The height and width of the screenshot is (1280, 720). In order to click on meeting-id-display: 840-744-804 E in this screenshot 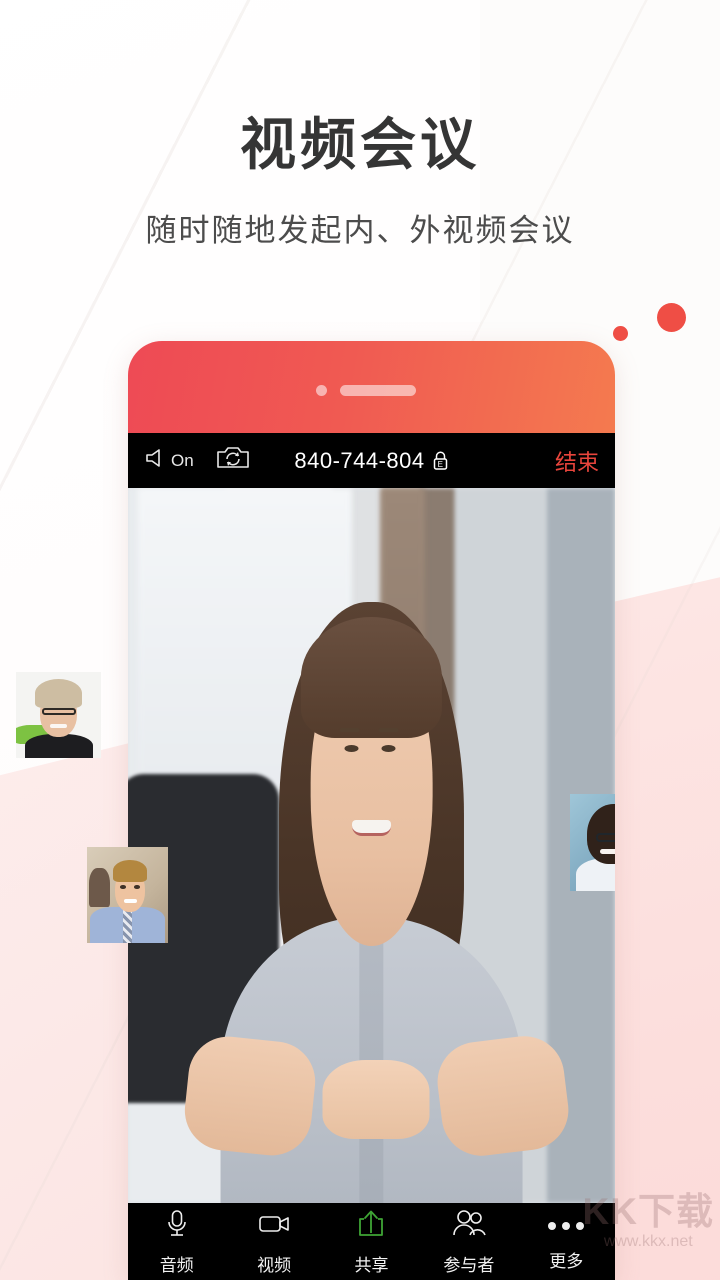, I will do `click(371, 461)`.